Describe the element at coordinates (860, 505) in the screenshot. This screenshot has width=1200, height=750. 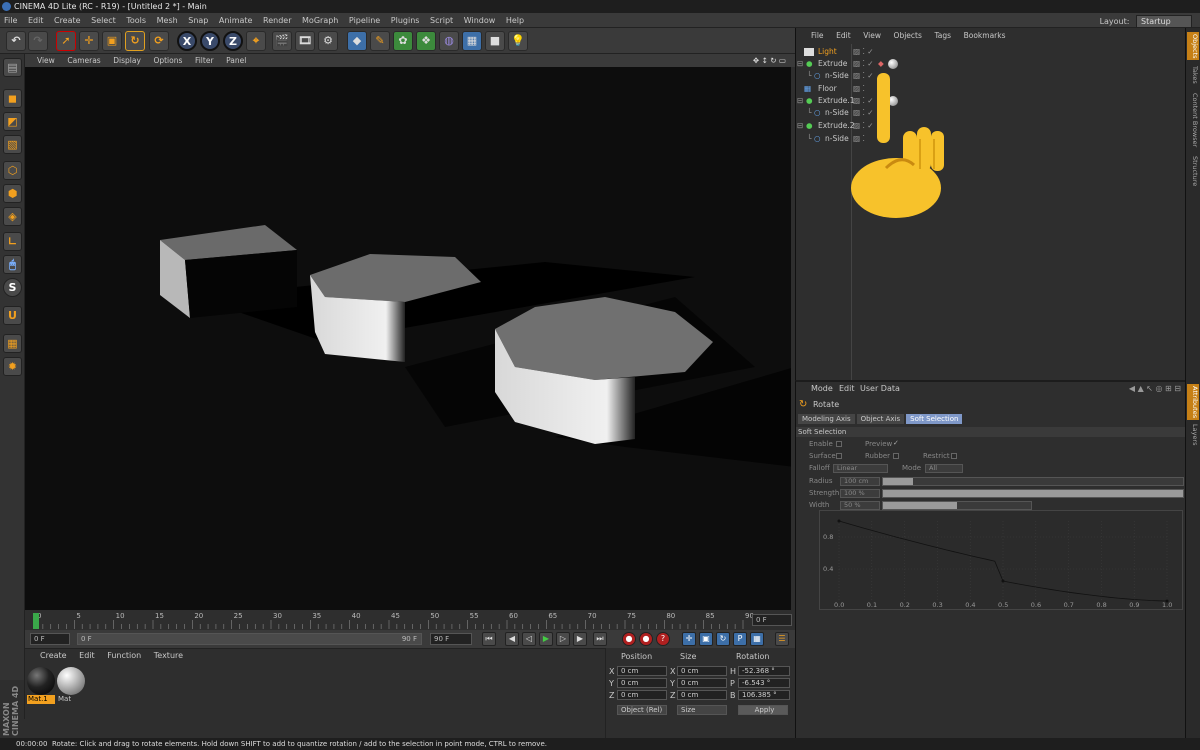
I see `width-field: 50 %` at that location.